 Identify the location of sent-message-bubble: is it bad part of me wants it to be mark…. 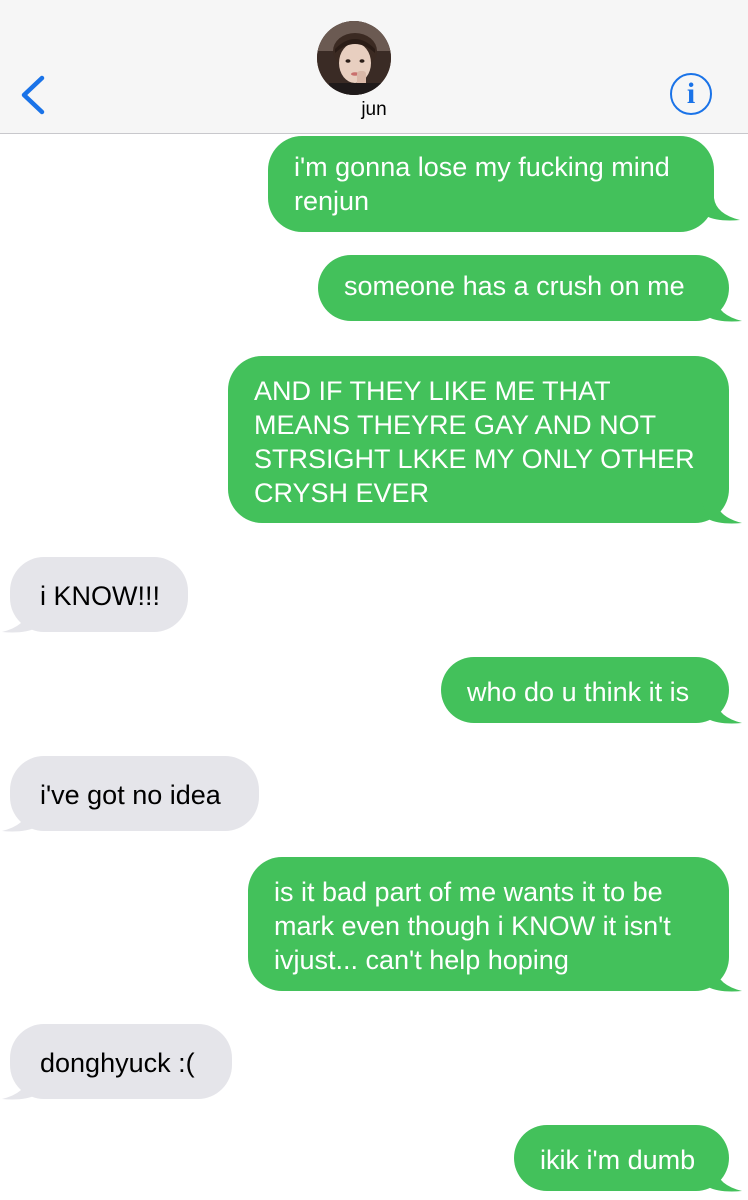
(488, 924).